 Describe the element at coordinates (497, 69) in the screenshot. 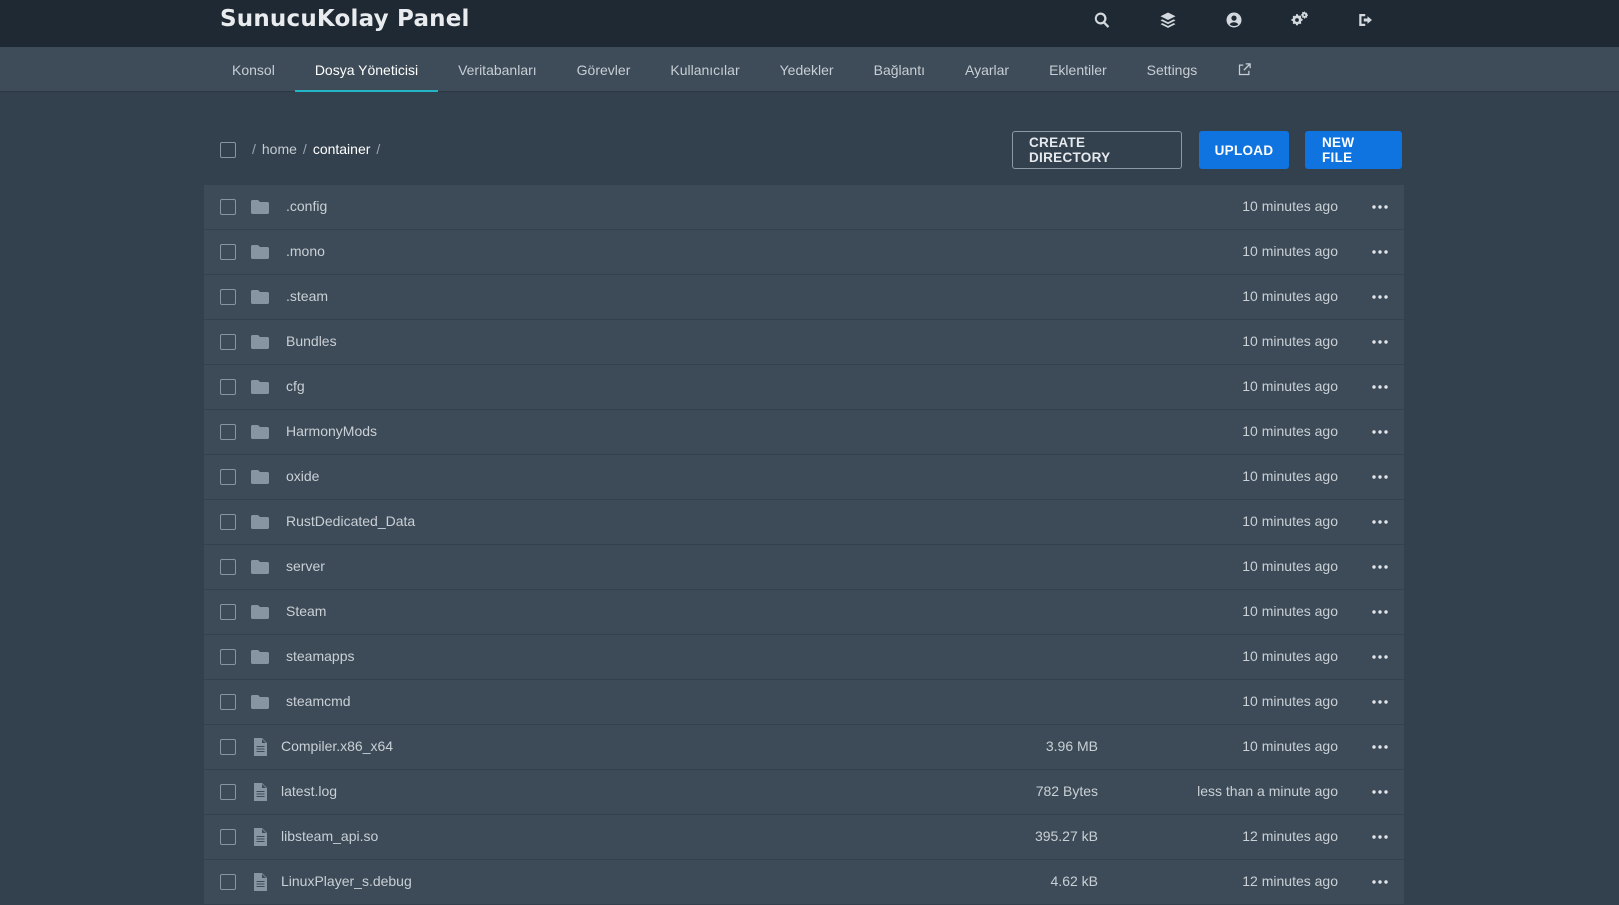

I see `tab-veritabanlari: Veritabanları` at that location.